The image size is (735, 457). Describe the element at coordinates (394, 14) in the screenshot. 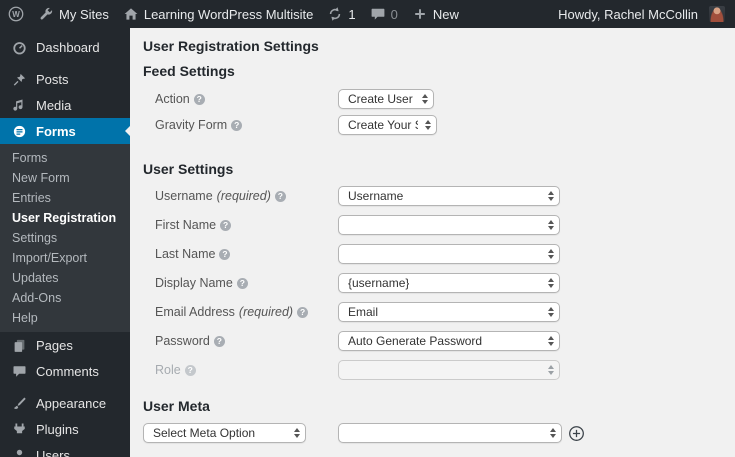

I see `comment-count: 0` at that location.